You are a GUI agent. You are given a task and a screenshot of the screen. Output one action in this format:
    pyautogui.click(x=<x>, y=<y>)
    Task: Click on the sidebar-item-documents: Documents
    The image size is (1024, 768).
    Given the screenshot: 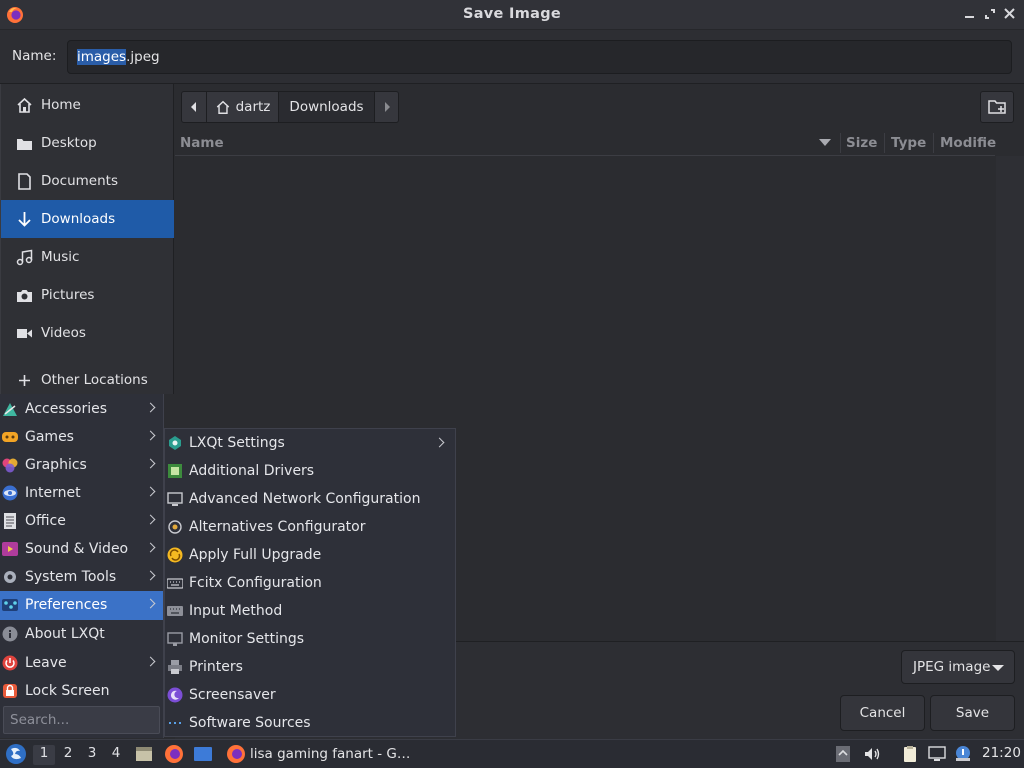 What is the action you would take?
    pyautogui.click(x=87, y=181)
    